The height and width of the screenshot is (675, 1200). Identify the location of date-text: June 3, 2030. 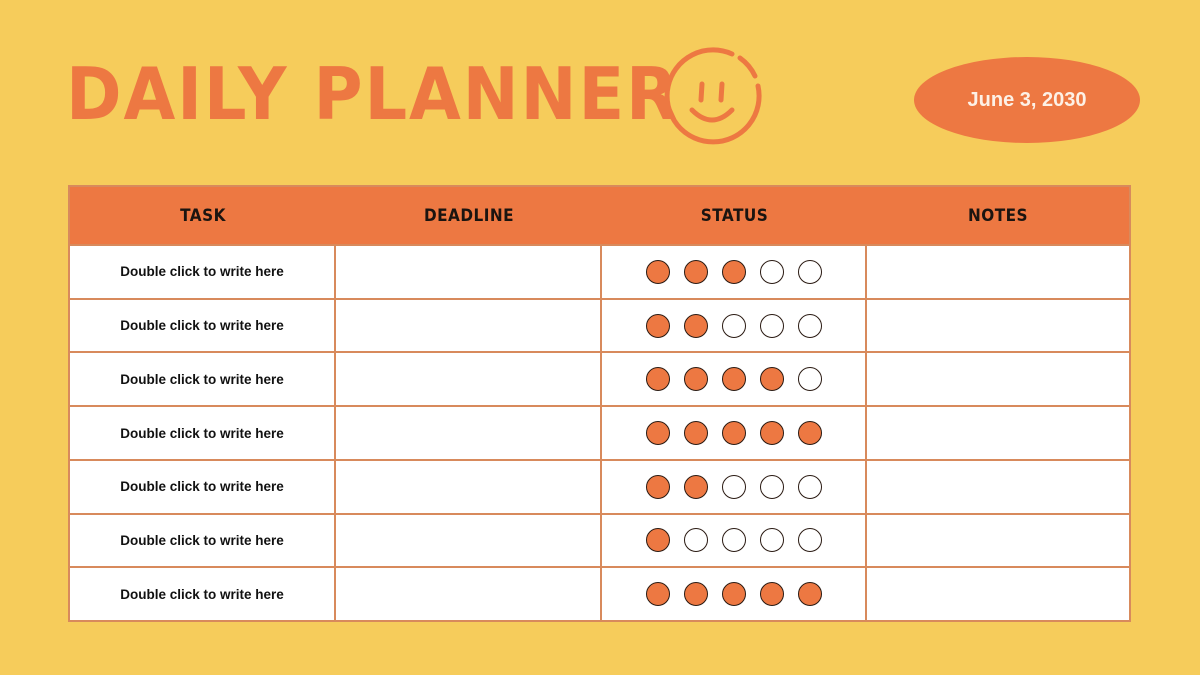
(1027, 99).